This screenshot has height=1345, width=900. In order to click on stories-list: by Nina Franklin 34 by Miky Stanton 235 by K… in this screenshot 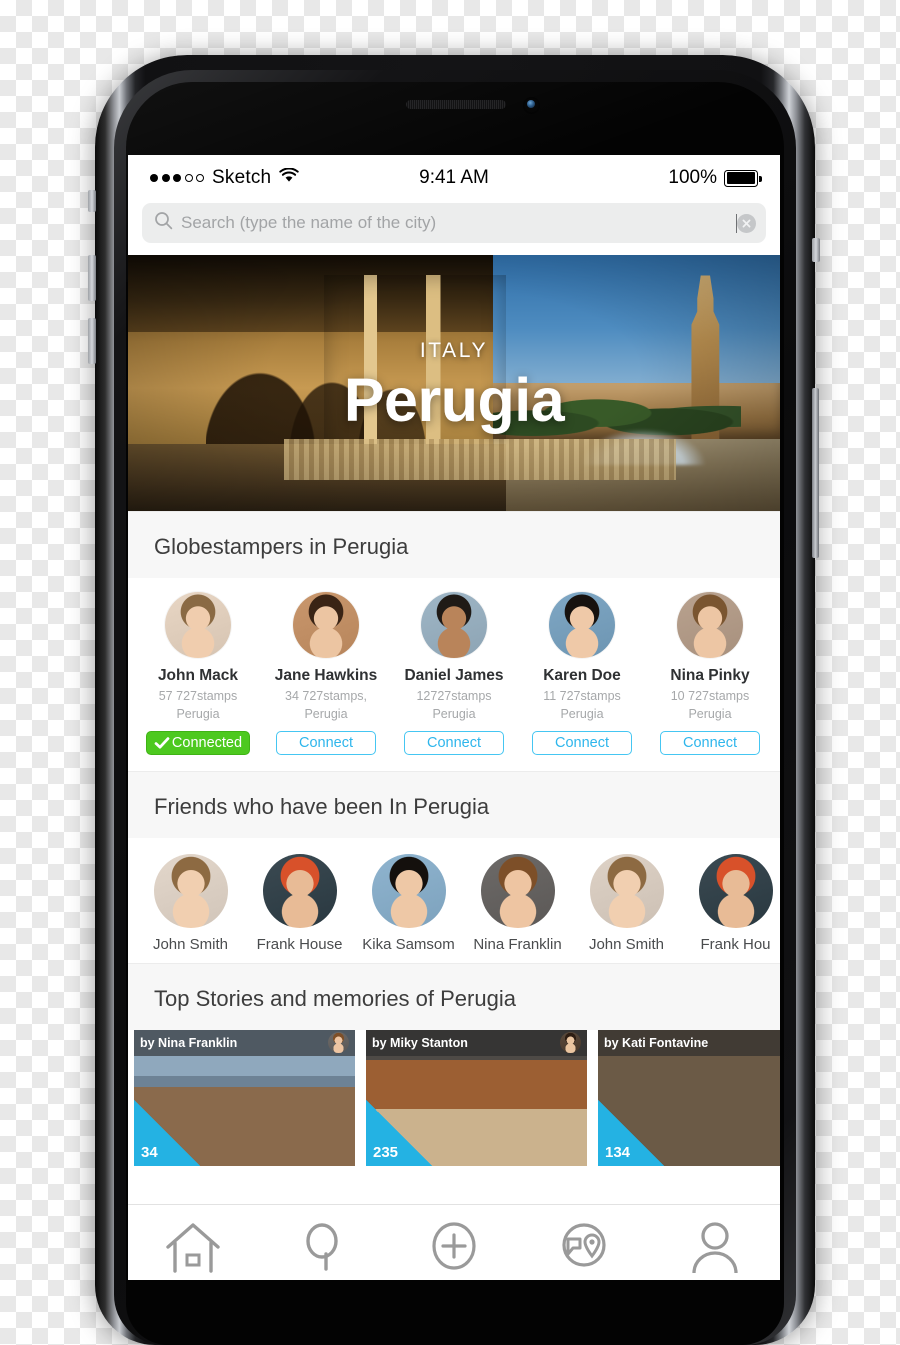, I will do `click(454, 1097)`.